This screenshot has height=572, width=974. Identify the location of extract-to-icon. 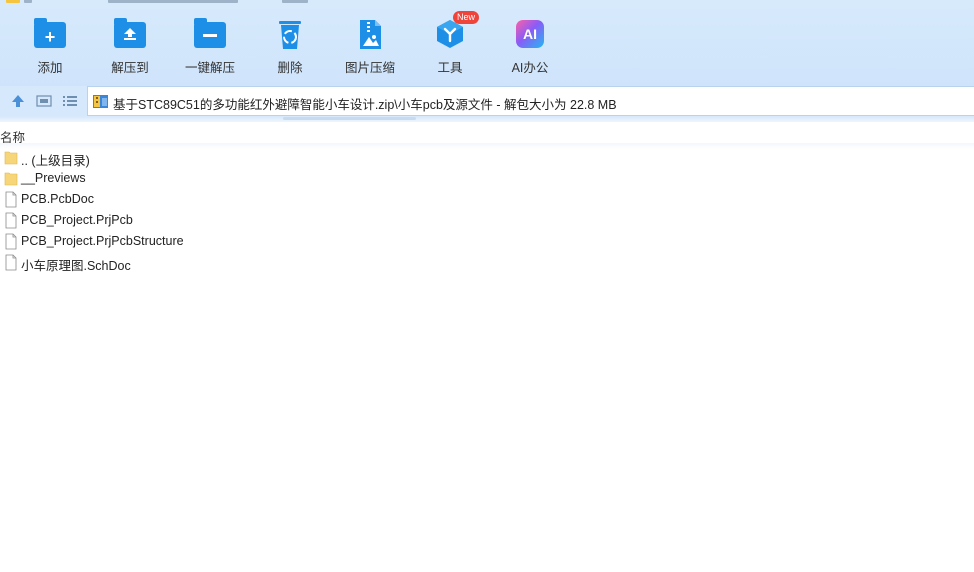
(130, 33).